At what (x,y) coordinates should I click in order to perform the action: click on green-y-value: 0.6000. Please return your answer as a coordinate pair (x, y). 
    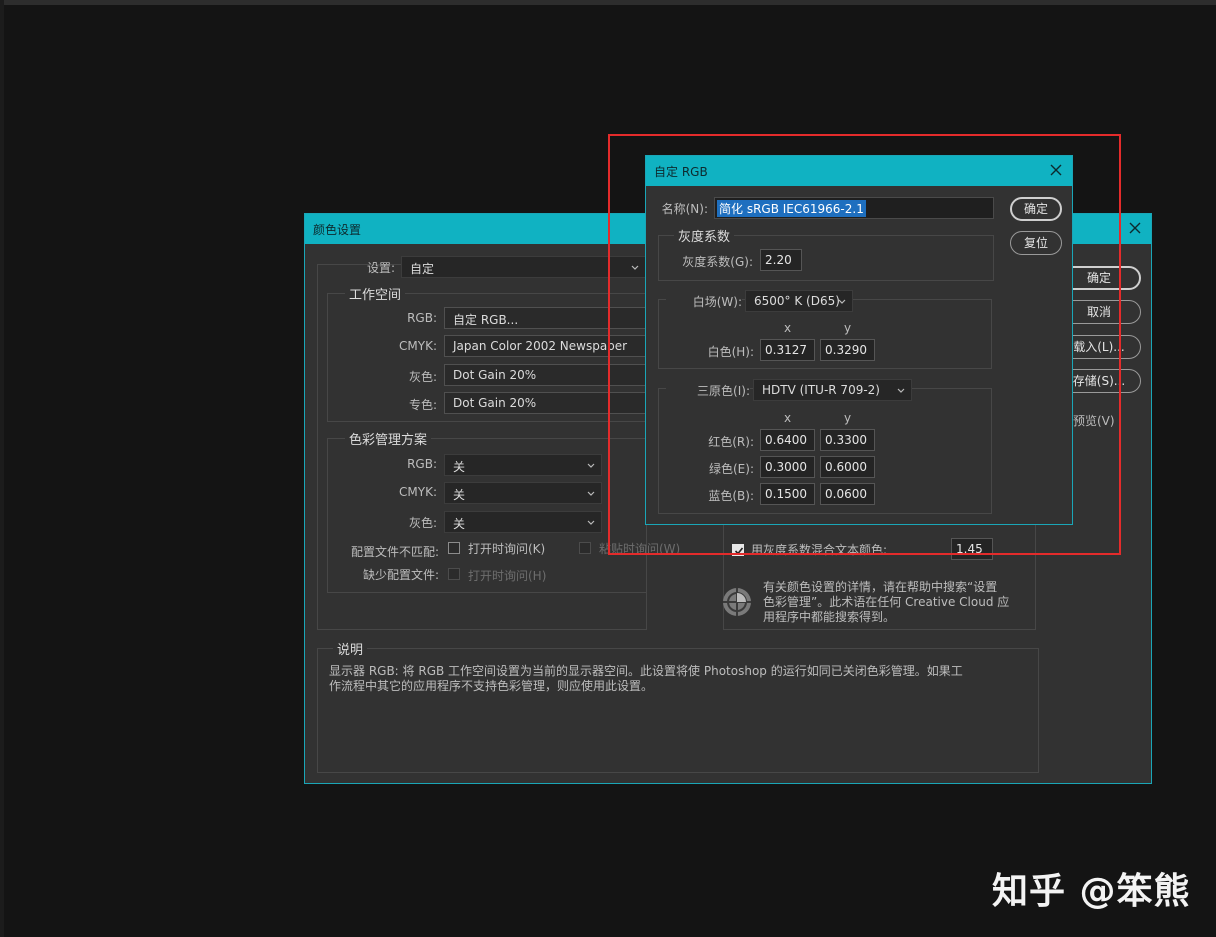
    Looking at the image, I should click on (846, 467).